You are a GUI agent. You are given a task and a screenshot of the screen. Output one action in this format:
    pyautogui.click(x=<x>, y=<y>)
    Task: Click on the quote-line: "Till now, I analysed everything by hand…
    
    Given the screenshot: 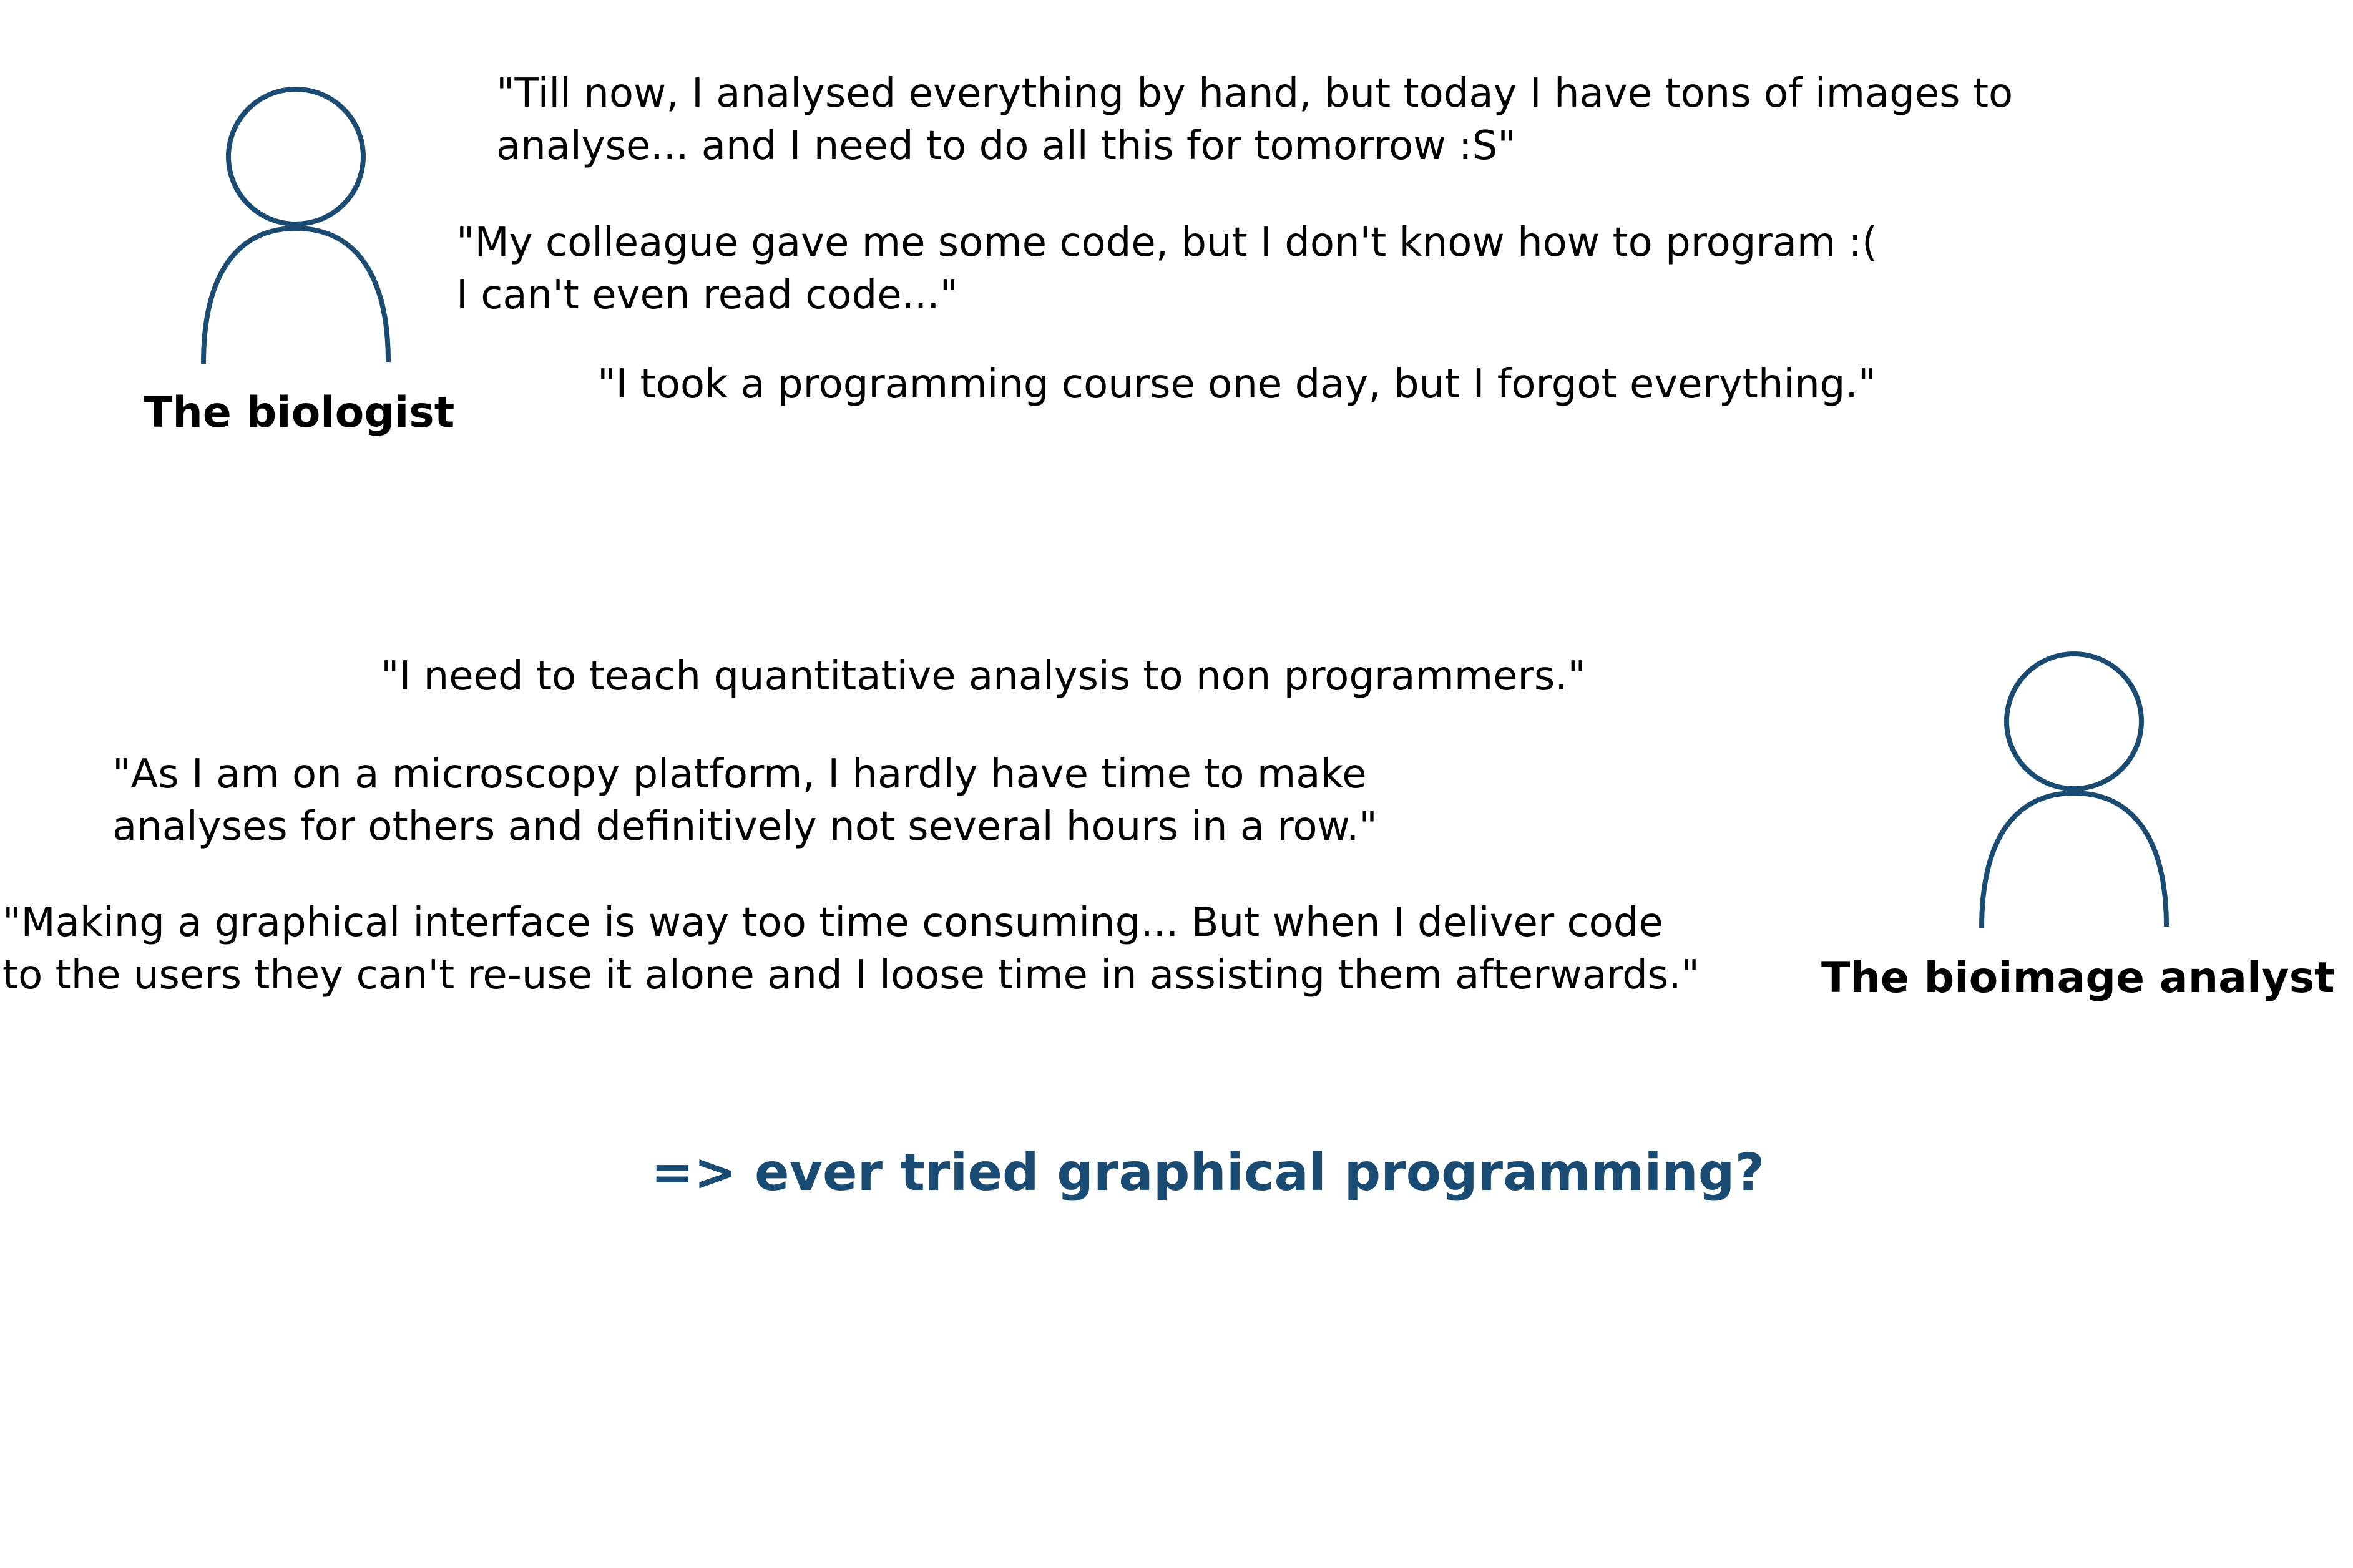 What is the action you would take?
    pyautogui.click(x=1254, y=94)
    